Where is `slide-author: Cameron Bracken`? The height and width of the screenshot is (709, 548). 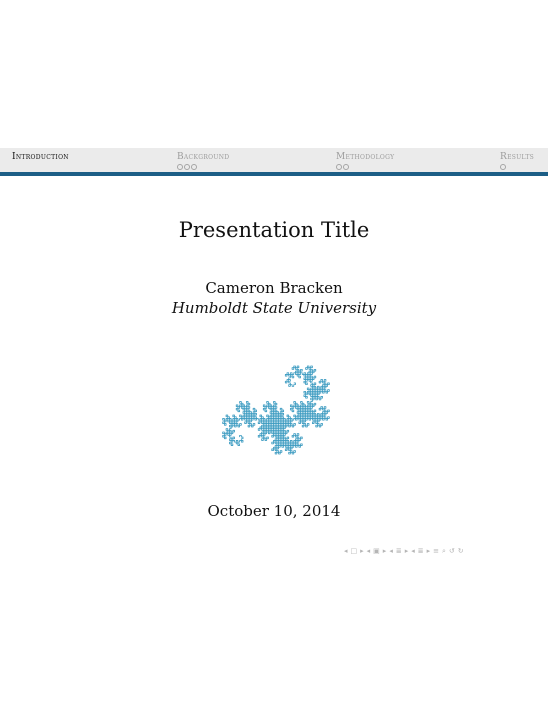 slide-author: Cameron Bracken is located at coordinates (274, 288).